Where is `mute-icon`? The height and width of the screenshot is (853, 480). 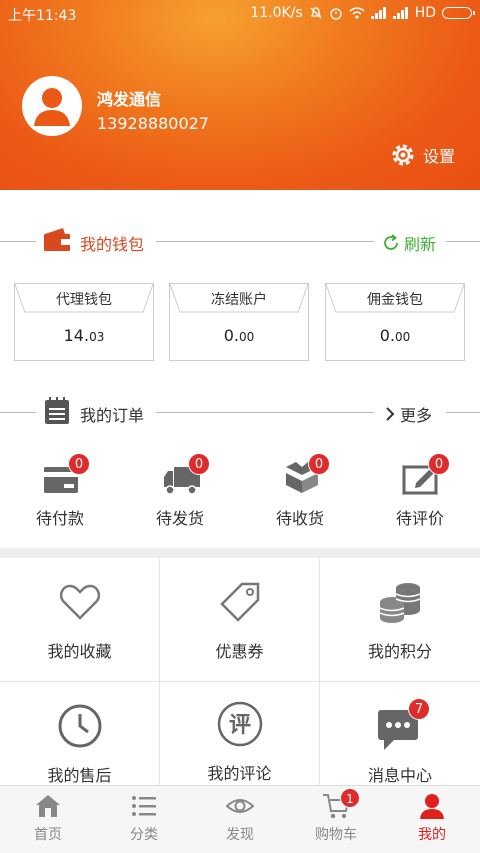 mute-icon is located at coordinates (316, 13).